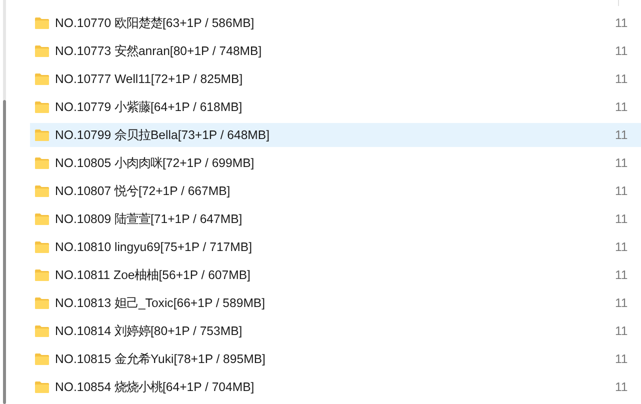 This screenshot has width=641, height=404. Describe the element at coordinates (155, 387) in the screenshot. I see `file-name: NO.10854 烧烧小桃[64+1P / 704MB]` at that location.